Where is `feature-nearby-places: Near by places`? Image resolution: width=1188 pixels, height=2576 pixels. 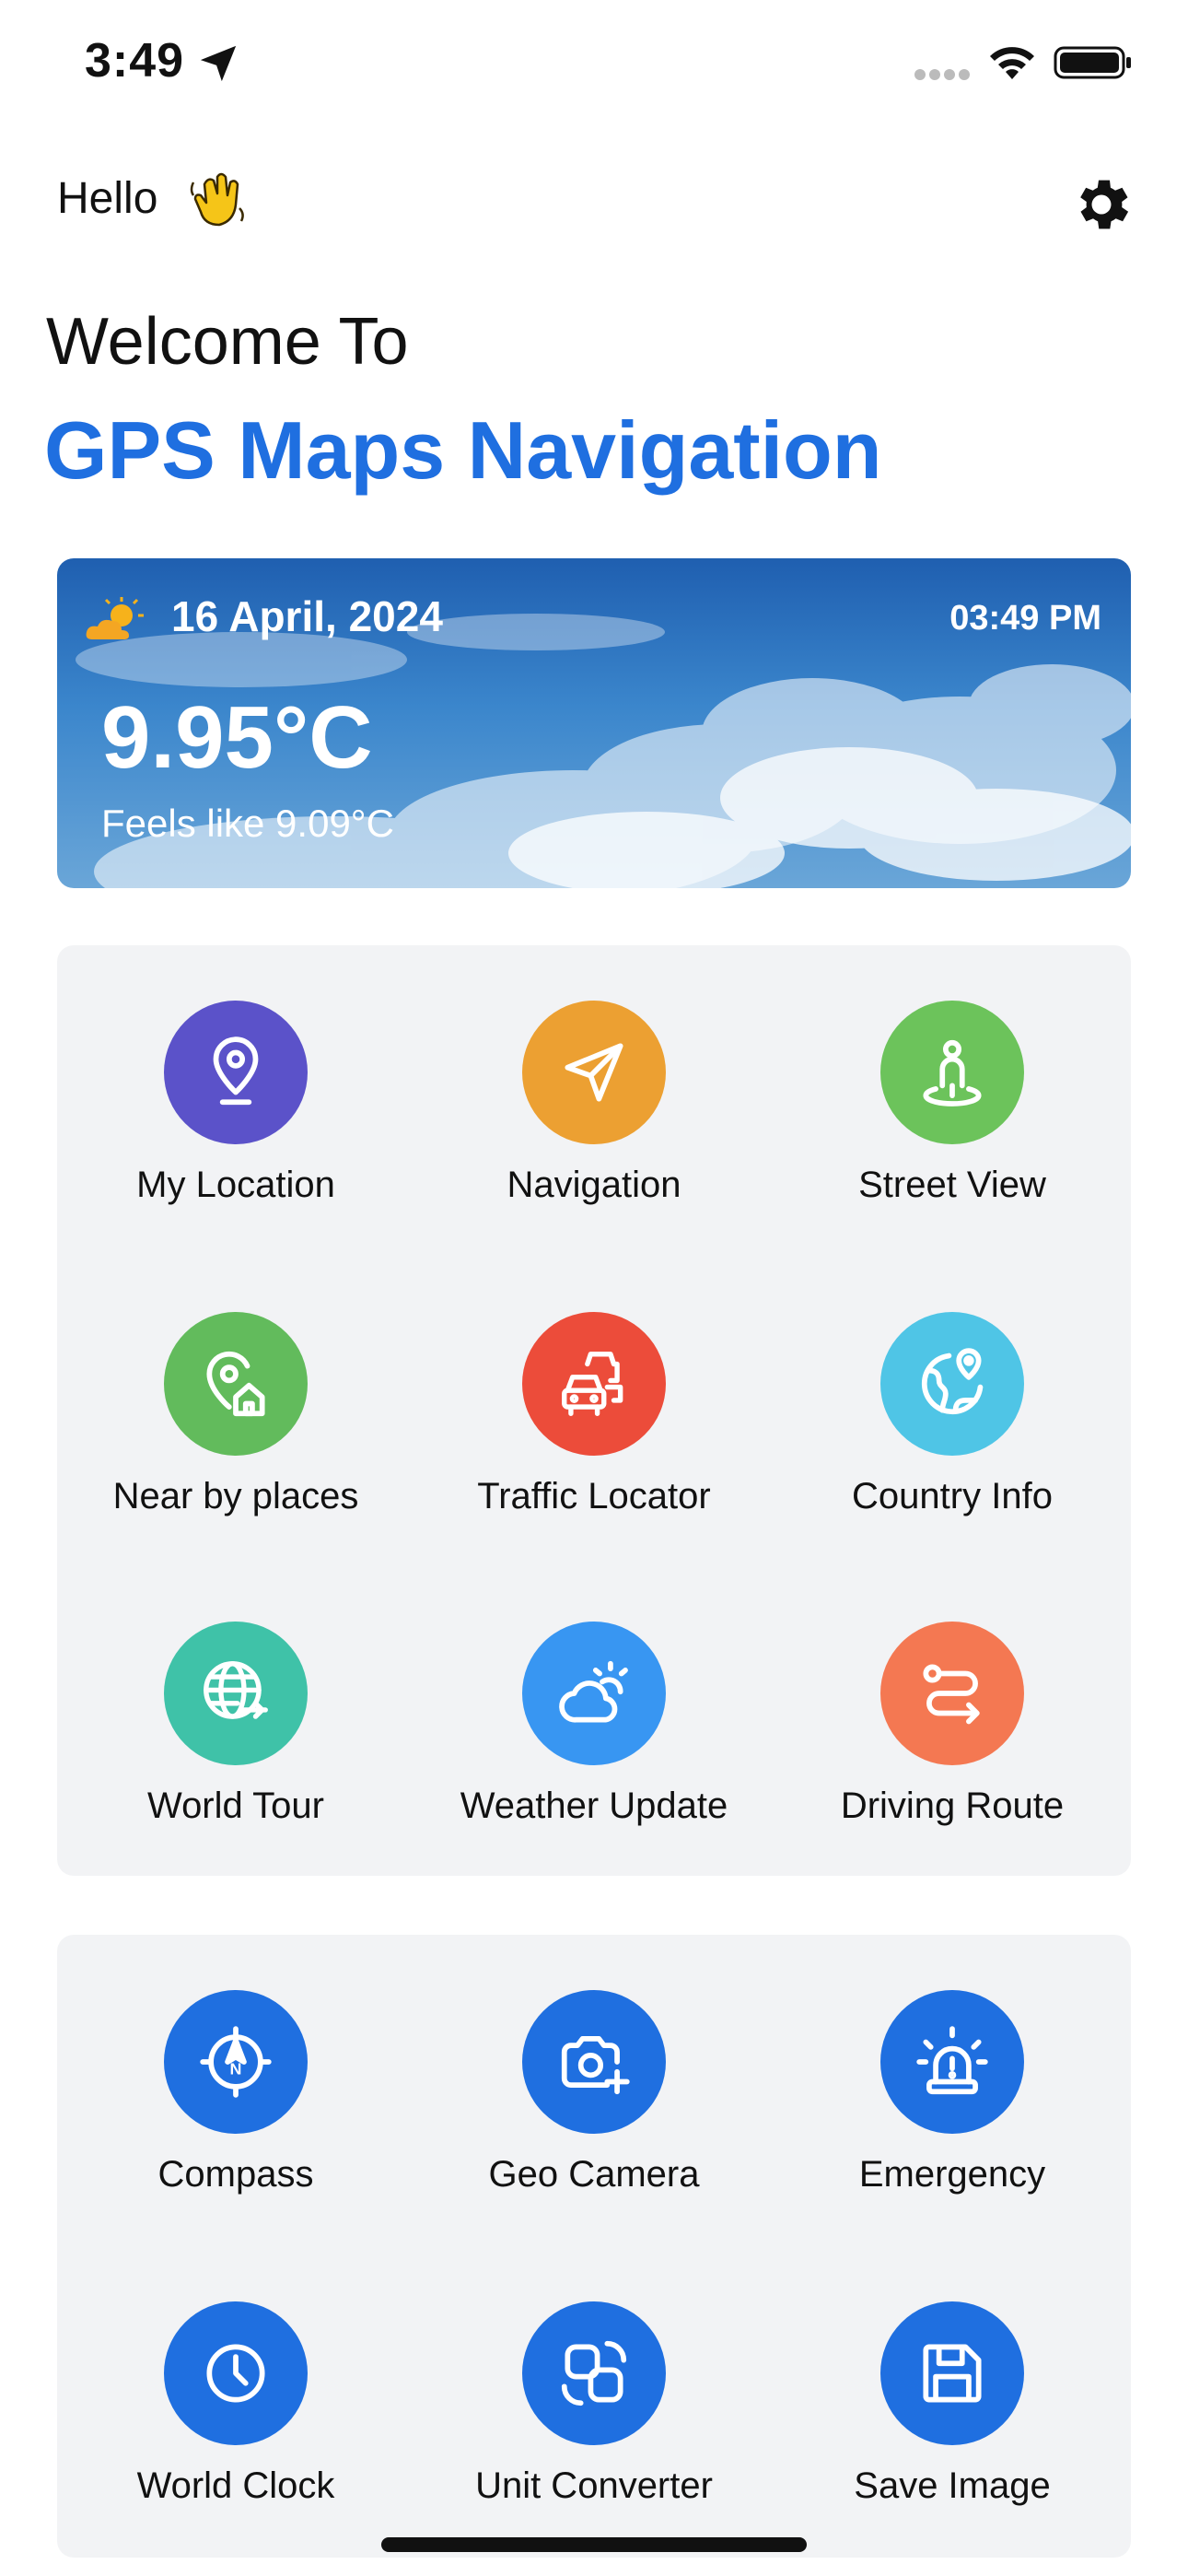 feature-nearby-places: Near by places is located at coordinates (235, 1386).